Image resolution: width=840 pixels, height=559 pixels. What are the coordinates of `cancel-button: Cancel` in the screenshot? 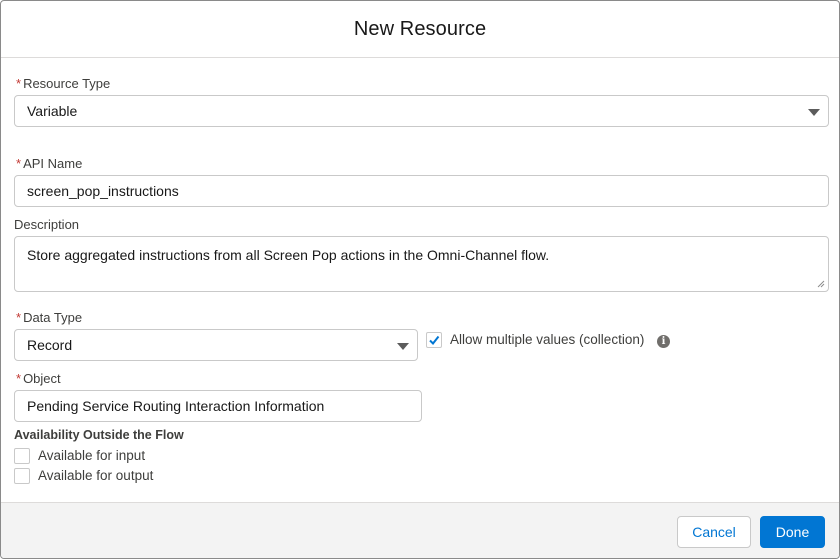 It's located at (714, 532).